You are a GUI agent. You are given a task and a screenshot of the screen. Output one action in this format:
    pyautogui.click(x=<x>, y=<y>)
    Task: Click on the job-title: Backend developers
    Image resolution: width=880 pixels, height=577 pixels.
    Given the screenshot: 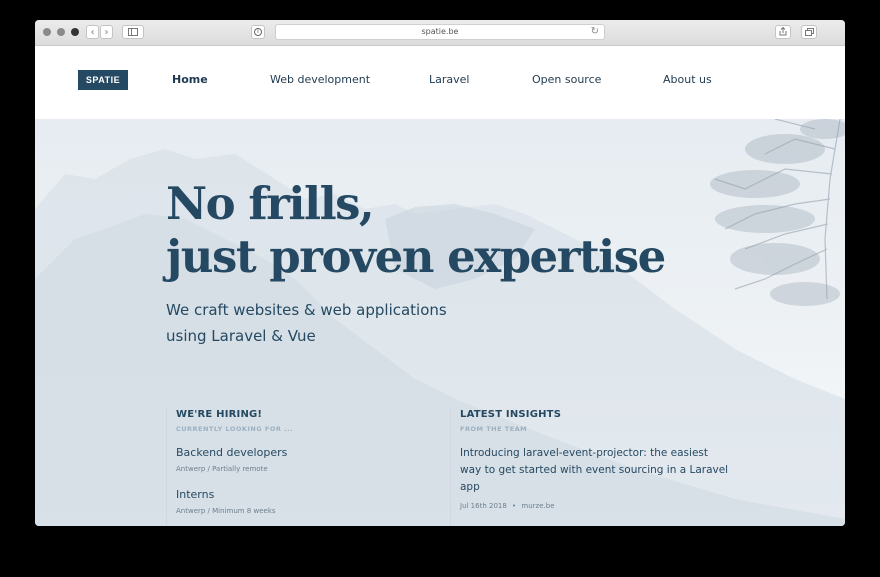 What is the action you would take?
    pyautogui.click(x=306, y=453)
    